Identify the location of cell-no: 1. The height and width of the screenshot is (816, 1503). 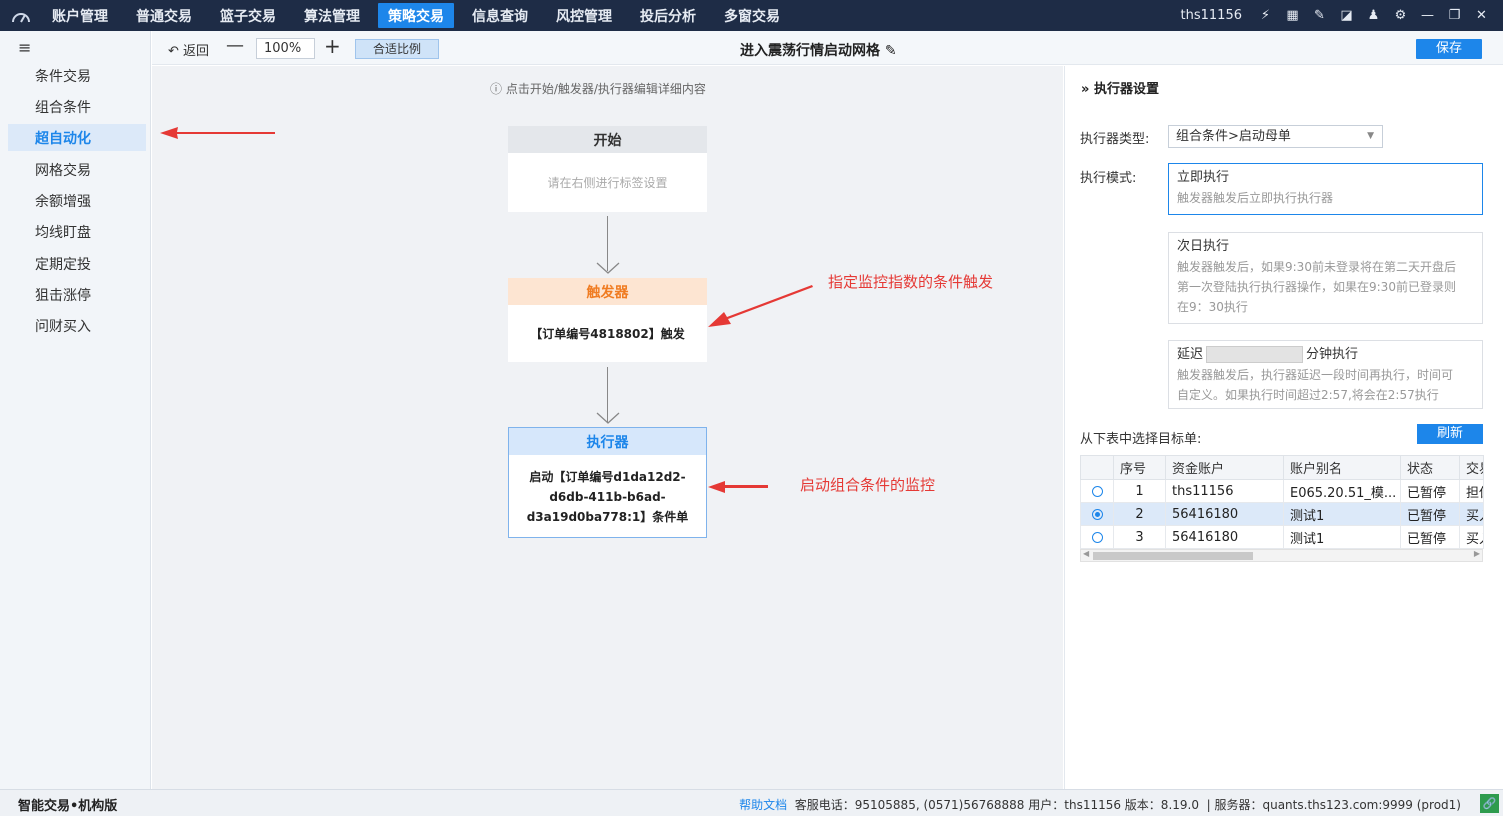
(1139, 491).